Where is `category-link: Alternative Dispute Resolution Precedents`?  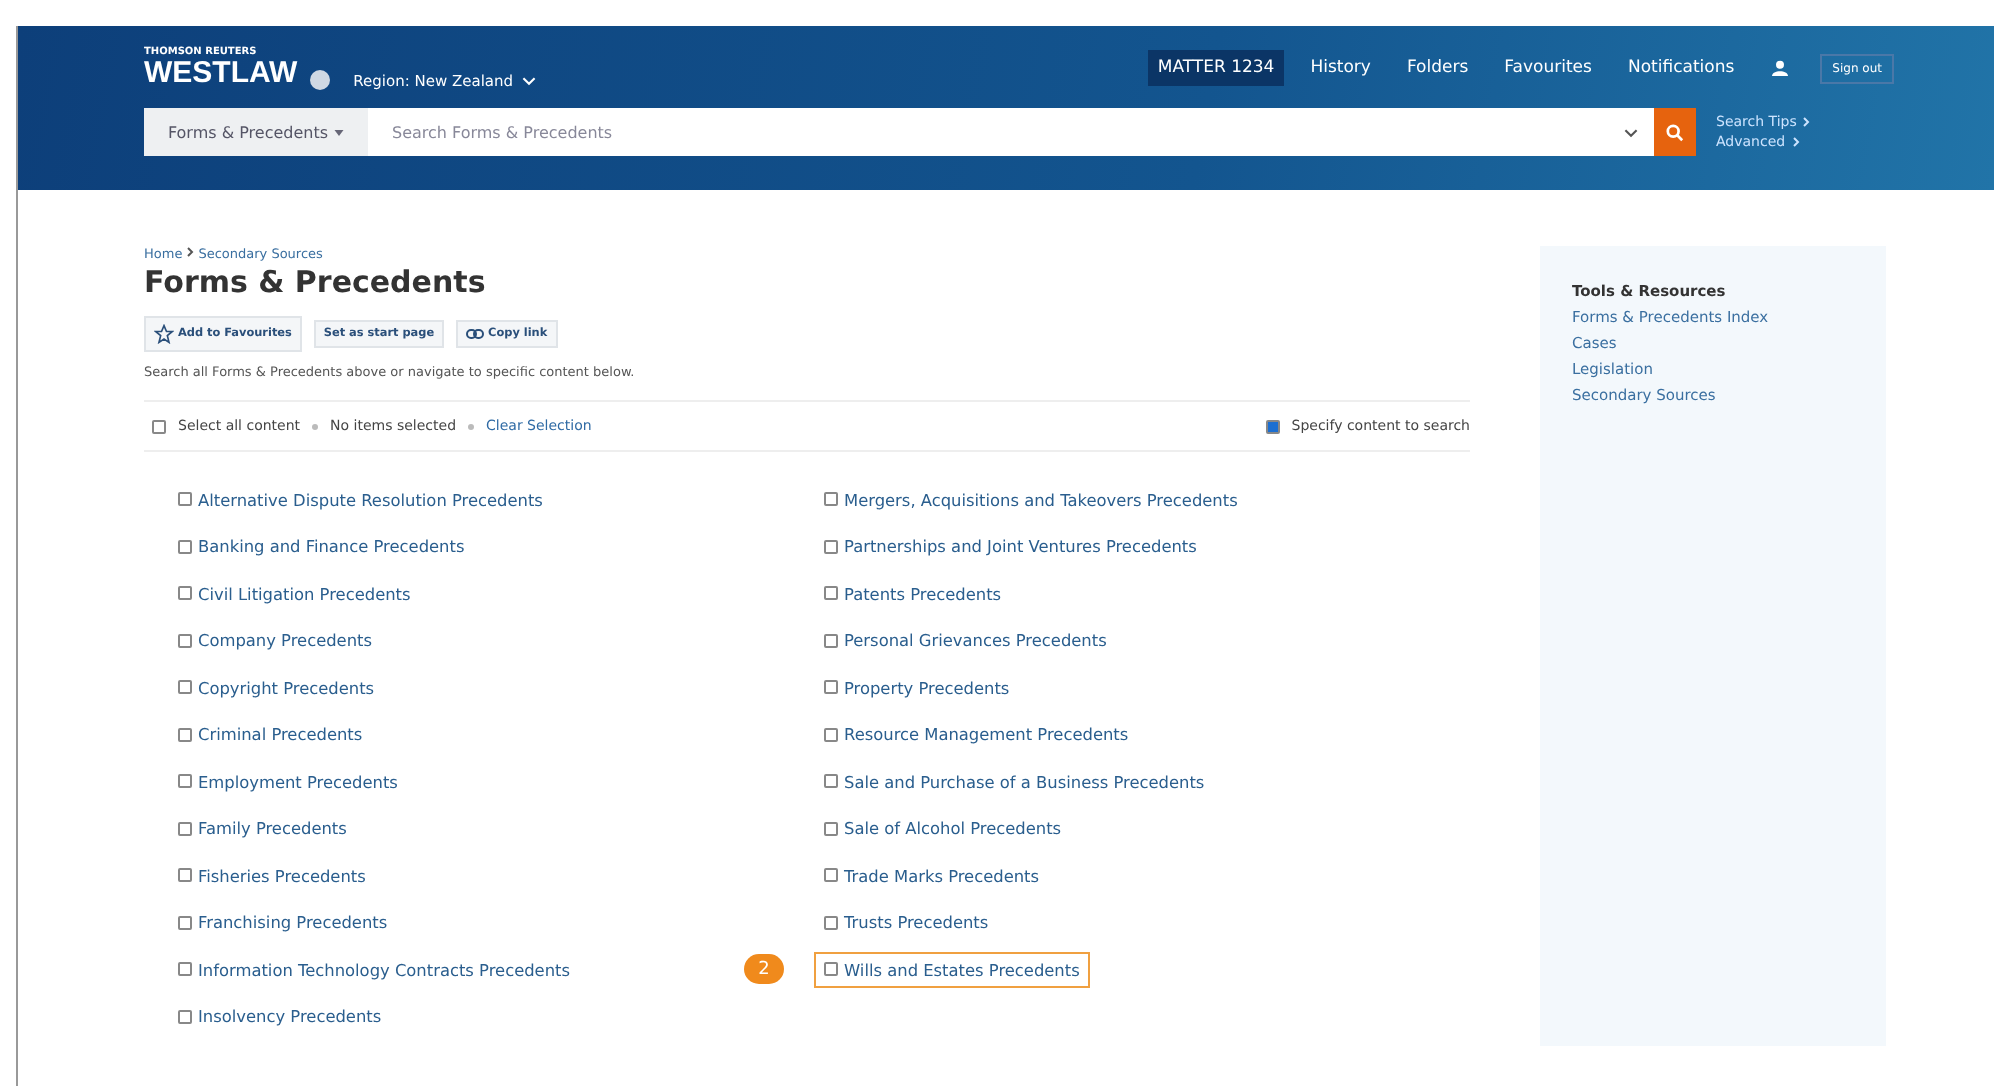 category-link: Alternative Dispute Resolution Precedents is located at coordinates (360, 499).